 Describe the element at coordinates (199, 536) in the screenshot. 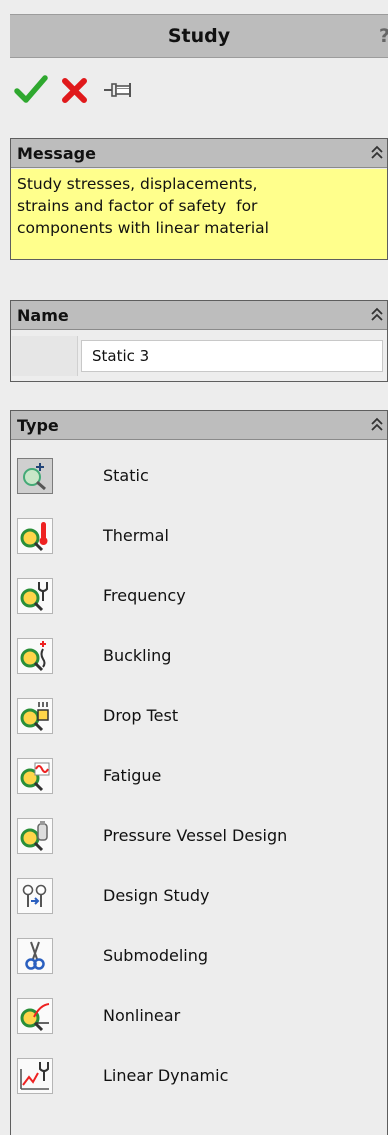

I see `study-type-thermal: Thermal` at that location.